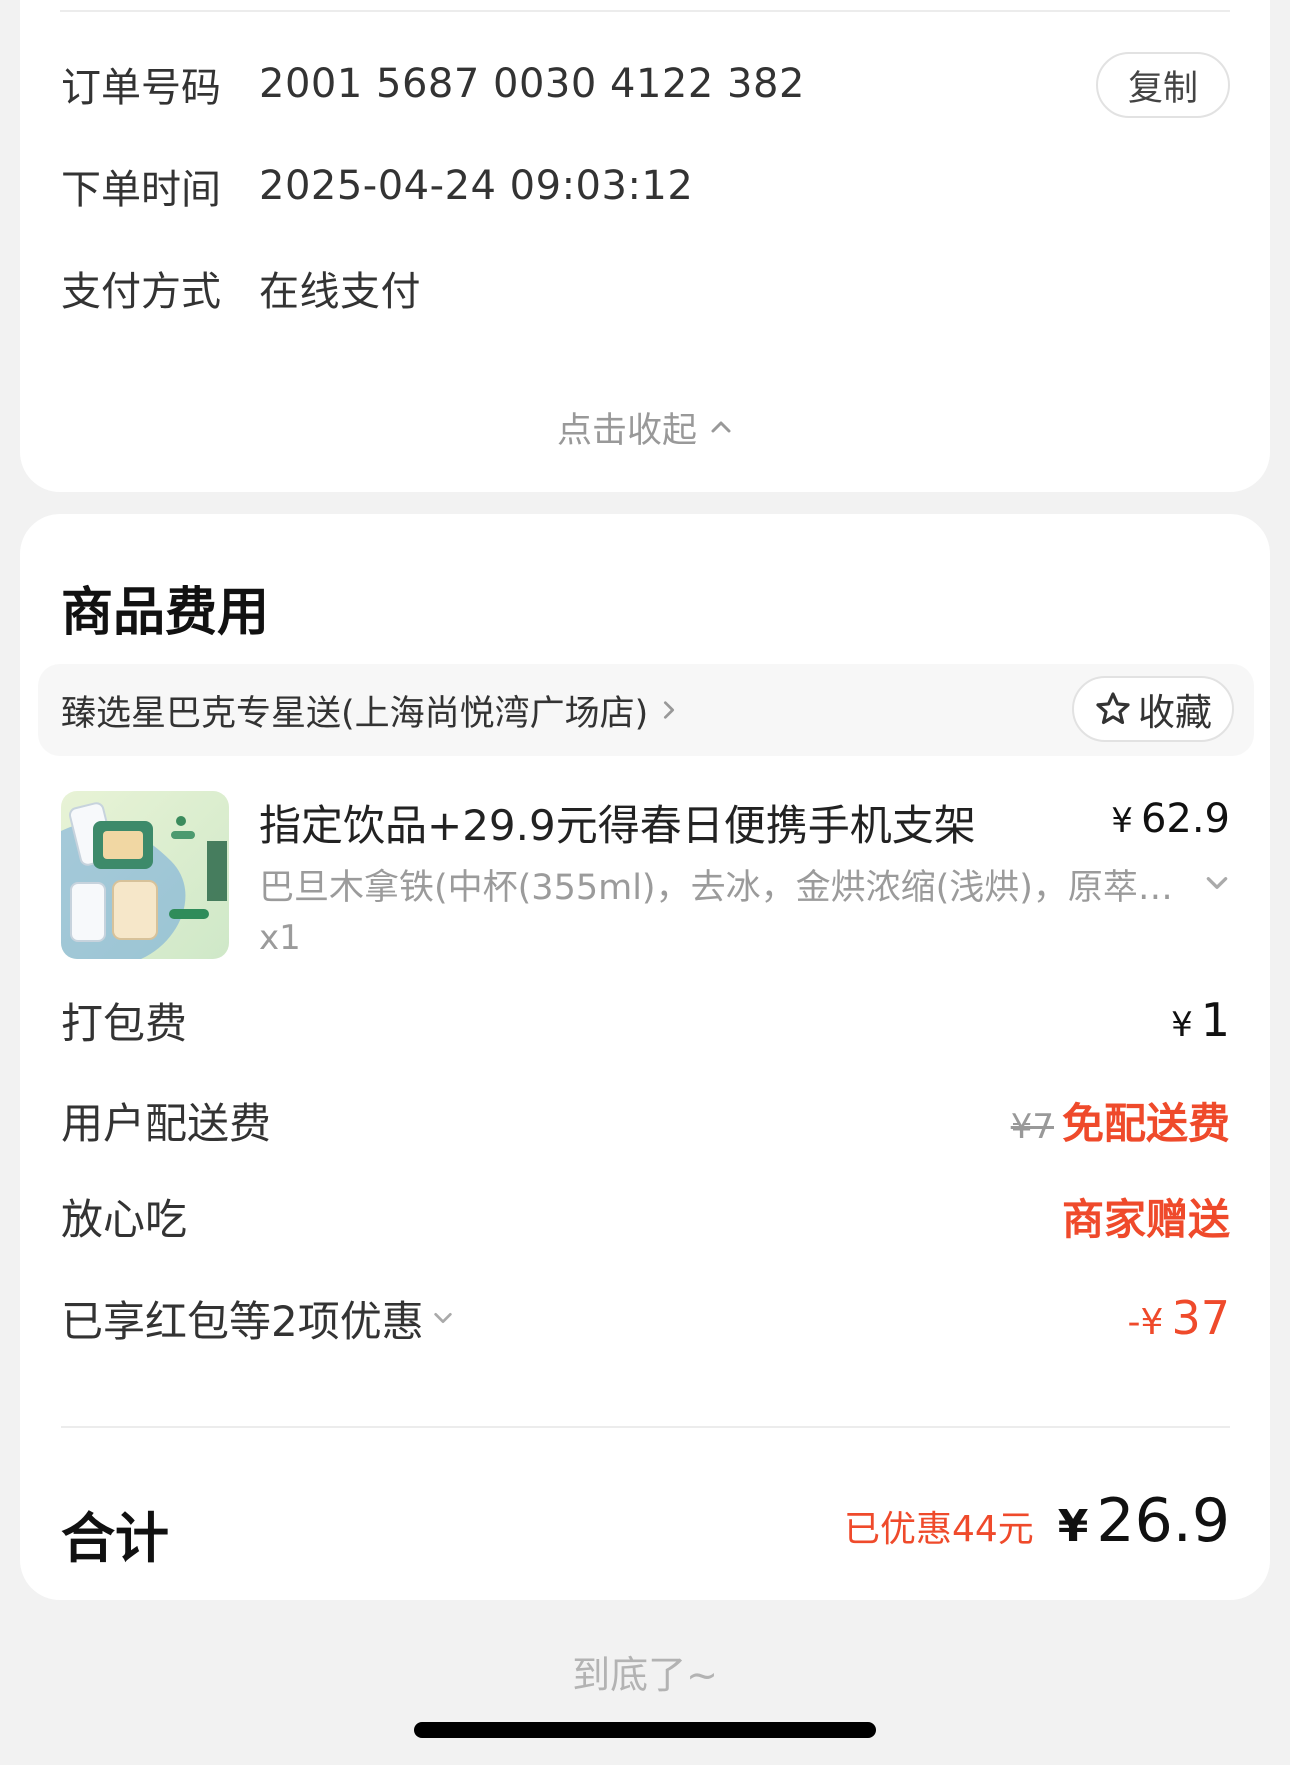 The height and width of the screenshot is (1765, 1290). What do you see at coordinates (1163, 85) in the screenshot?
I see `copy-button: 复制` at bounding box center [1163, 85].